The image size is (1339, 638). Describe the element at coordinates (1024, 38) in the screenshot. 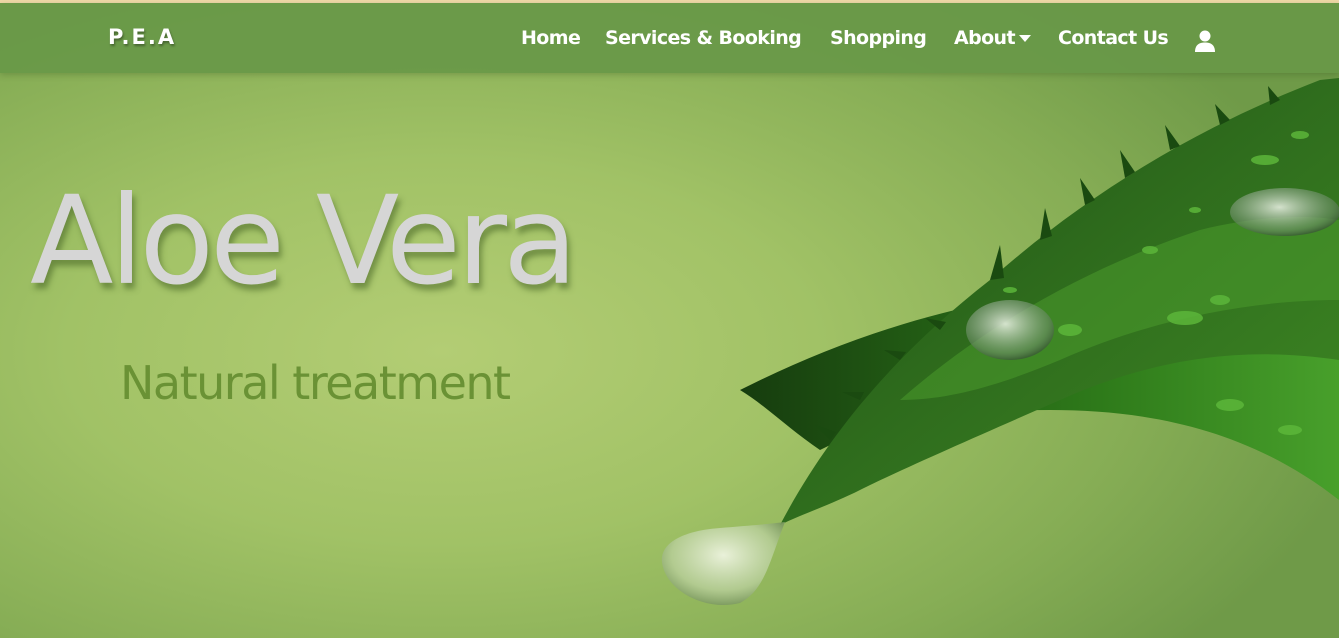

I see `caret-down-icon` at that location.